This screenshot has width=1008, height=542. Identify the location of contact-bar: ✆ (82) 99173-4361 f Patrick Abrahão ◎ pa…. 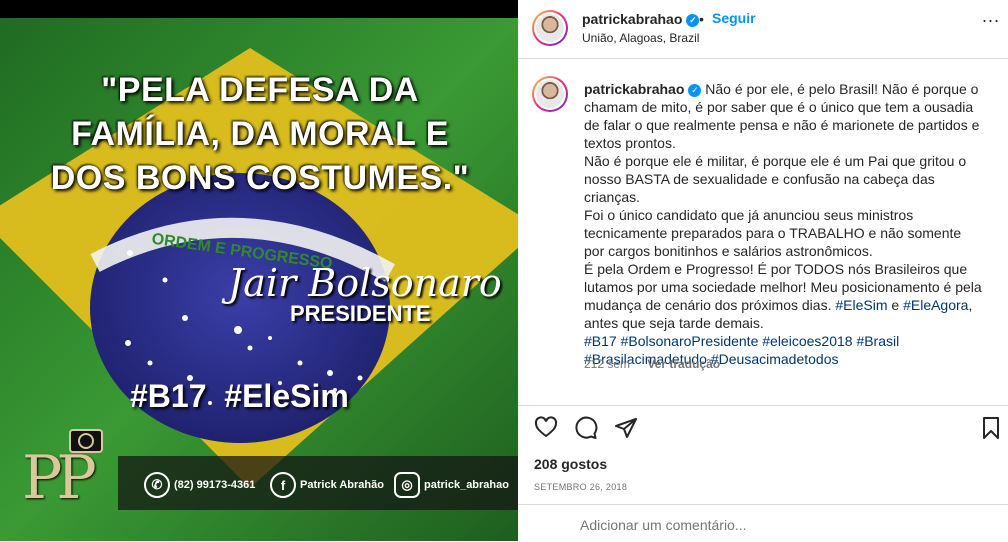
(318, 483).